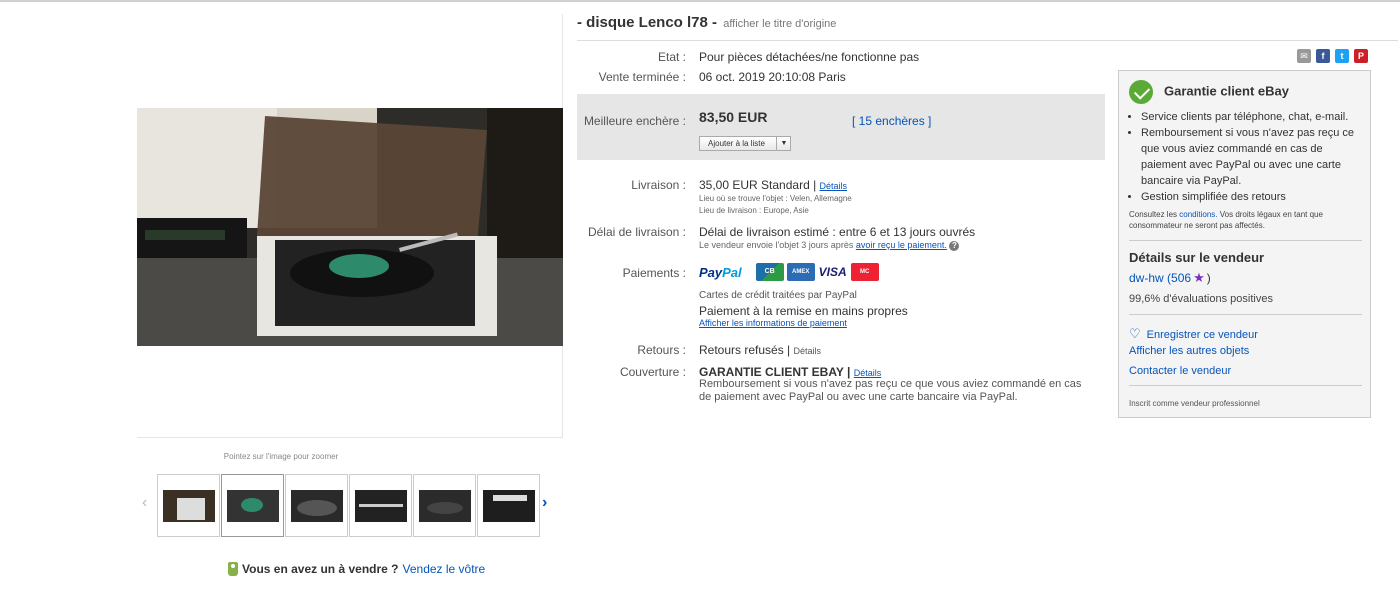  I want to click on delivery-payment-link: avoir reçu le paiement., so click(901, 245).